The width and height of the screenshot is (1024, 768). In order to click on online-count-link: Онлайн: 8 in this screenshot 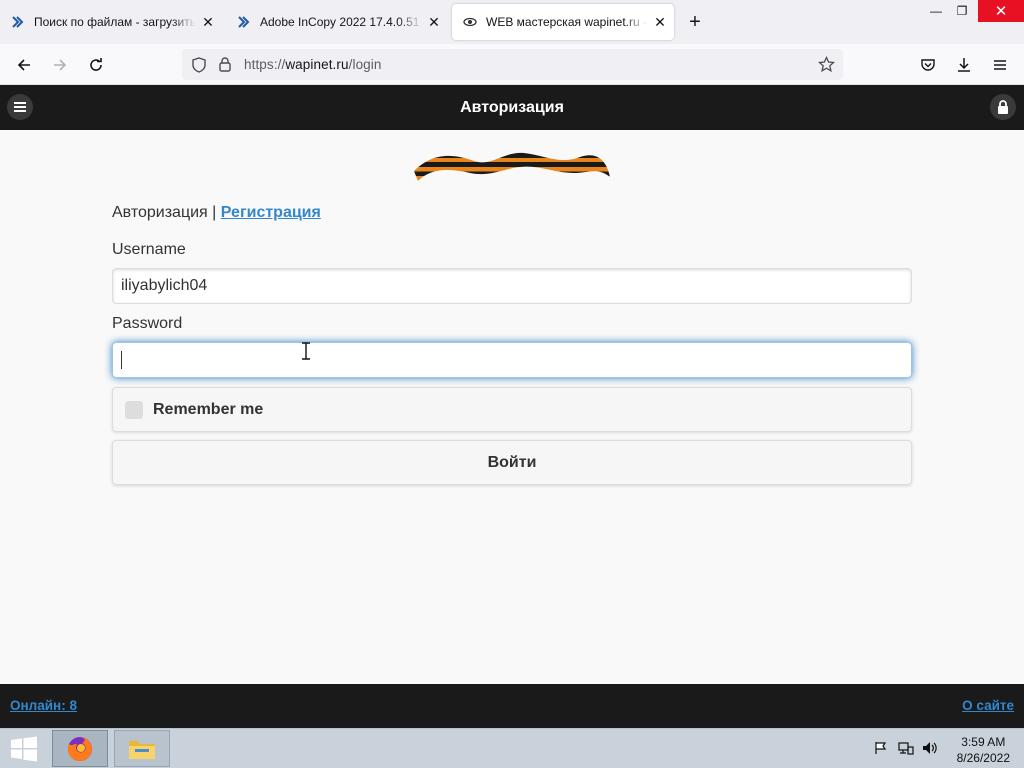, I will do `click(43, 705)`.